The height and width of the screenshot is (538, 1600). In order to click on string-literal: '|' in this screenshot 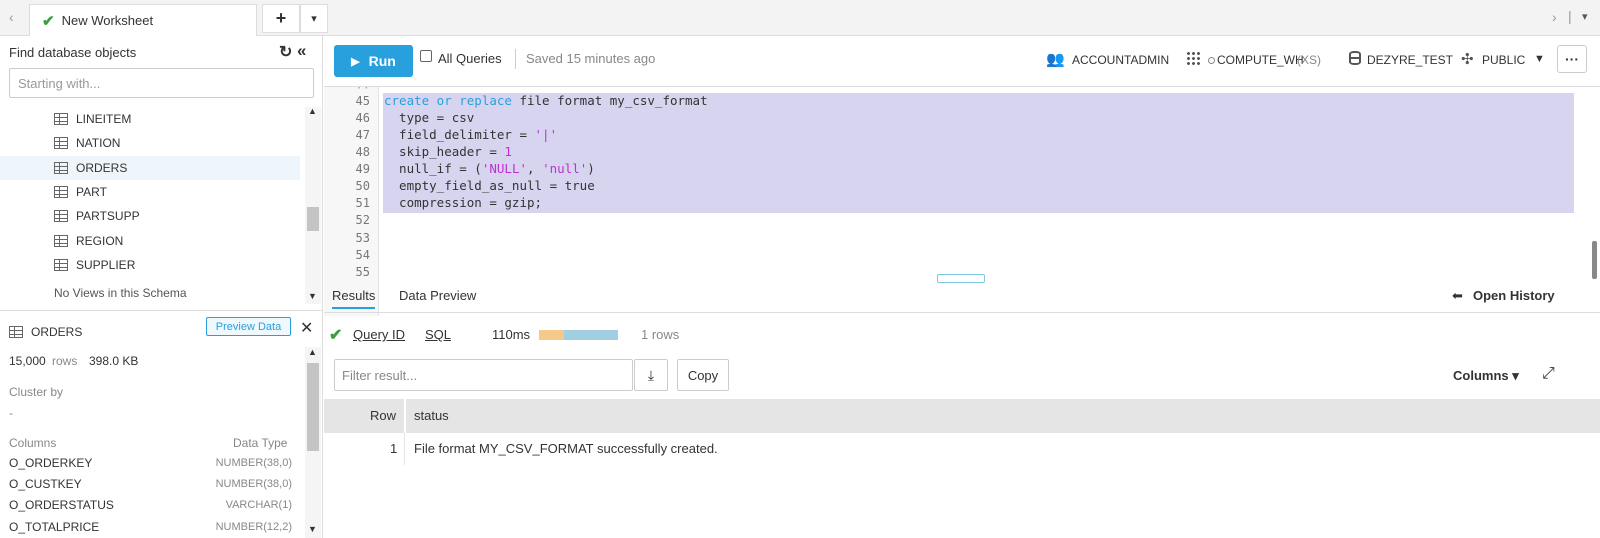, I will do `click(546, 134)`.